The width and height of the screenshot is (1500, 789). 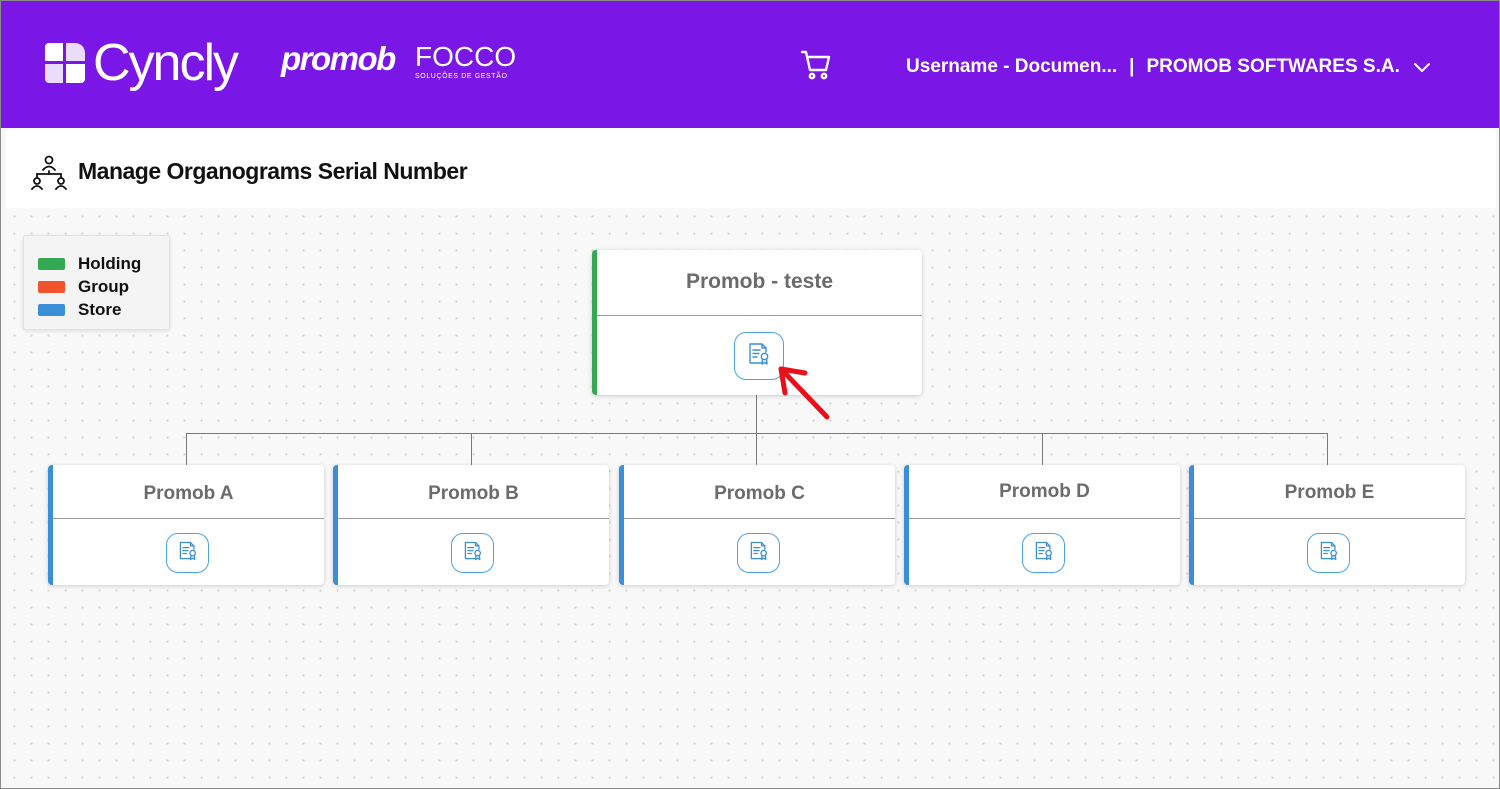 I want to click on cyncly-logo-mark, so click(x=65, y=63).